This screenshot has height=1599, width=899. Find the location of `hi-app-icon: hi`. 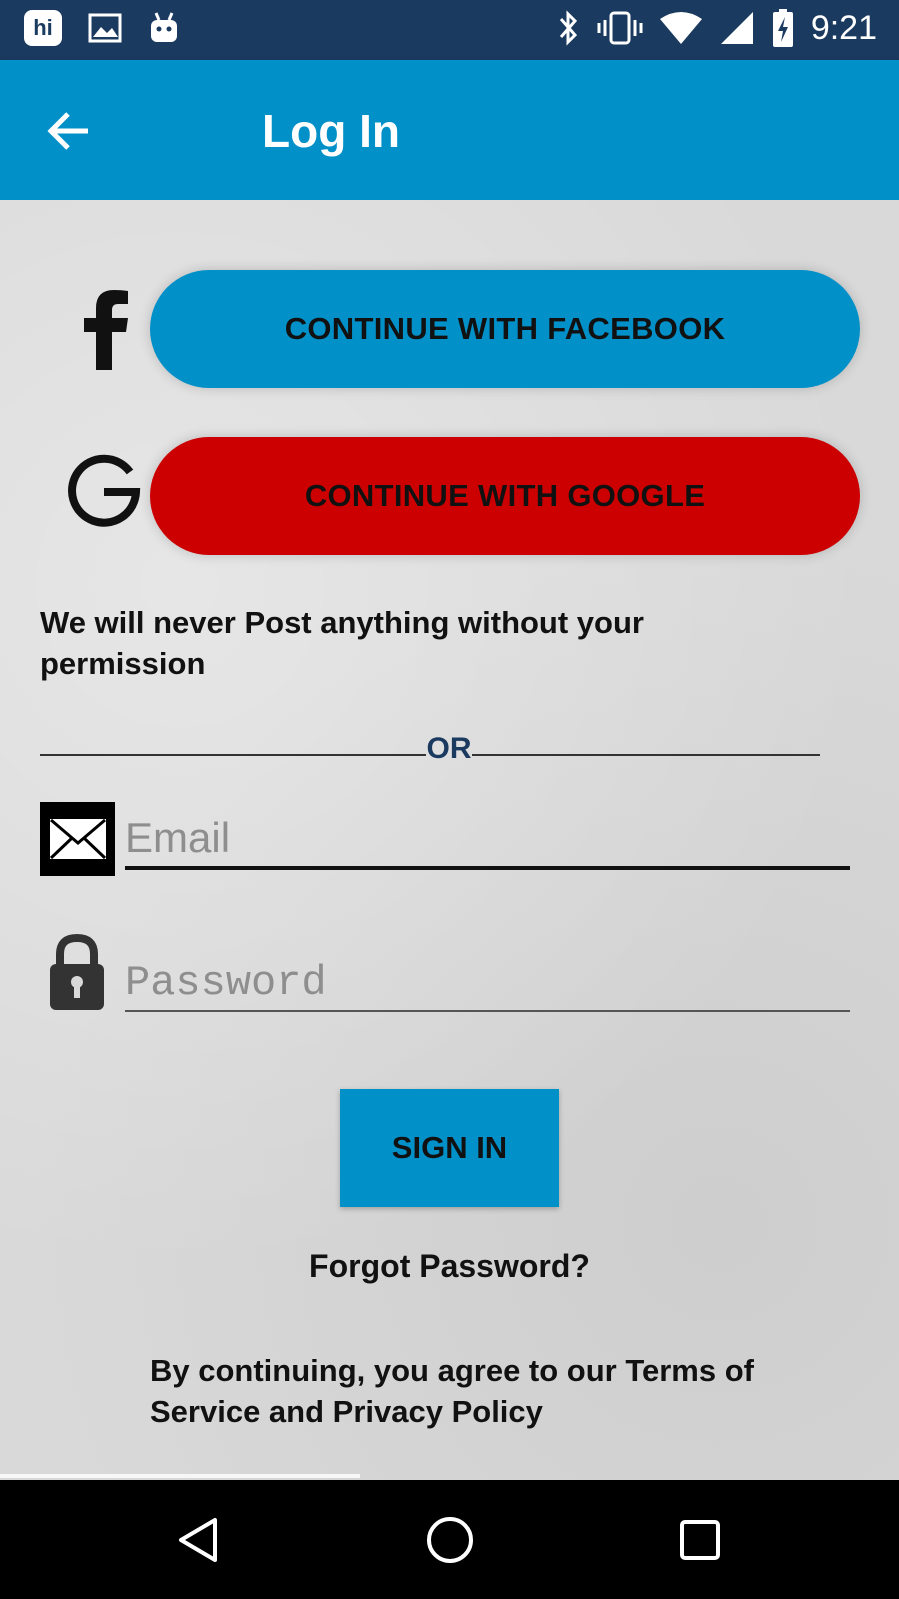

hi-app-icon: hi is located at coordinates (43, 28).